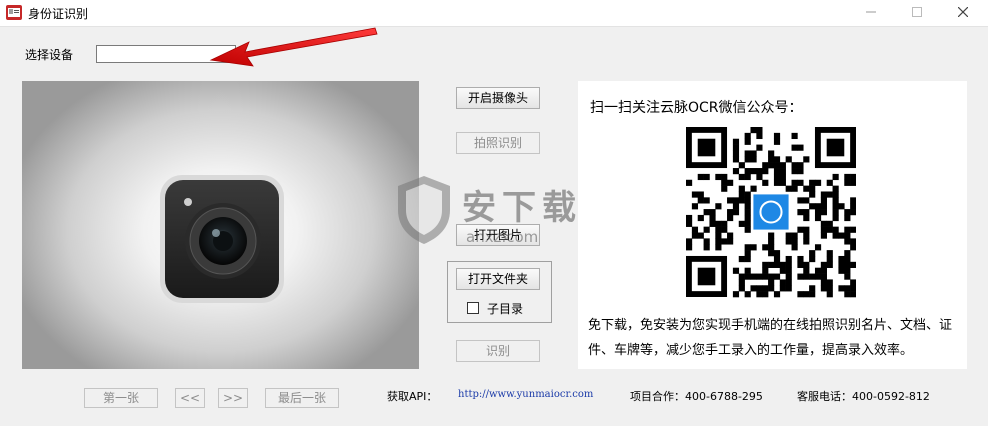  Describe the element at coordinates (302, 398) in the screenshot. I see `last-page-button: 最后一张` at that location.